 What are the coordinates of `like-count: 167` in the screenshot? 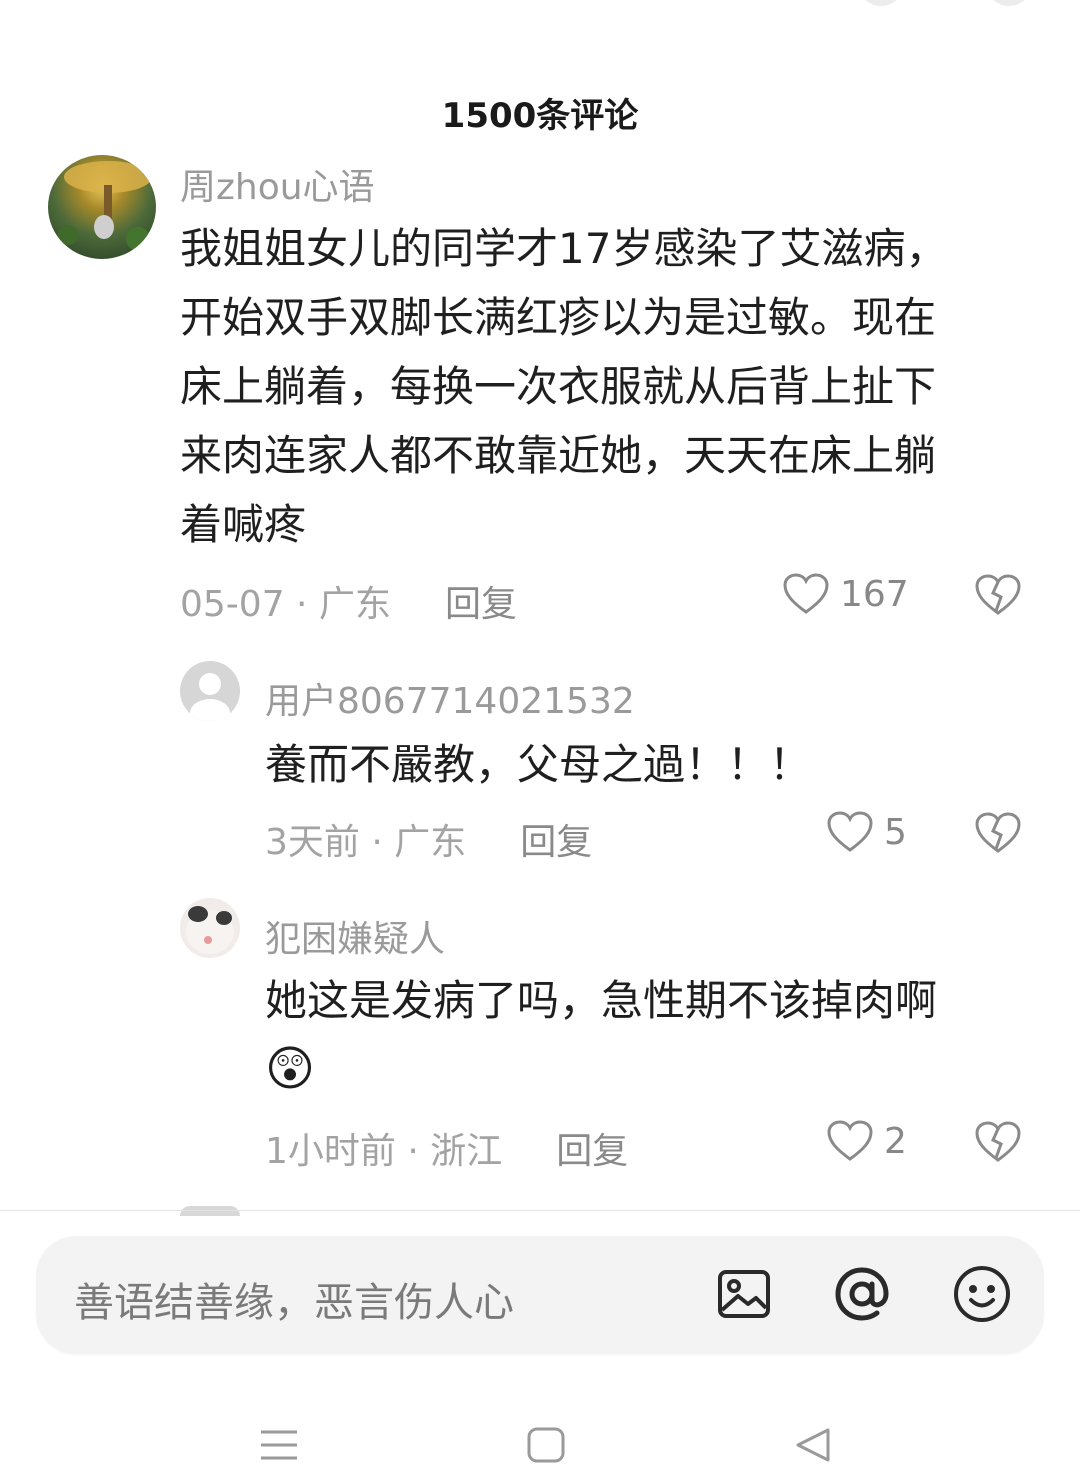 It's located at (874, 594).